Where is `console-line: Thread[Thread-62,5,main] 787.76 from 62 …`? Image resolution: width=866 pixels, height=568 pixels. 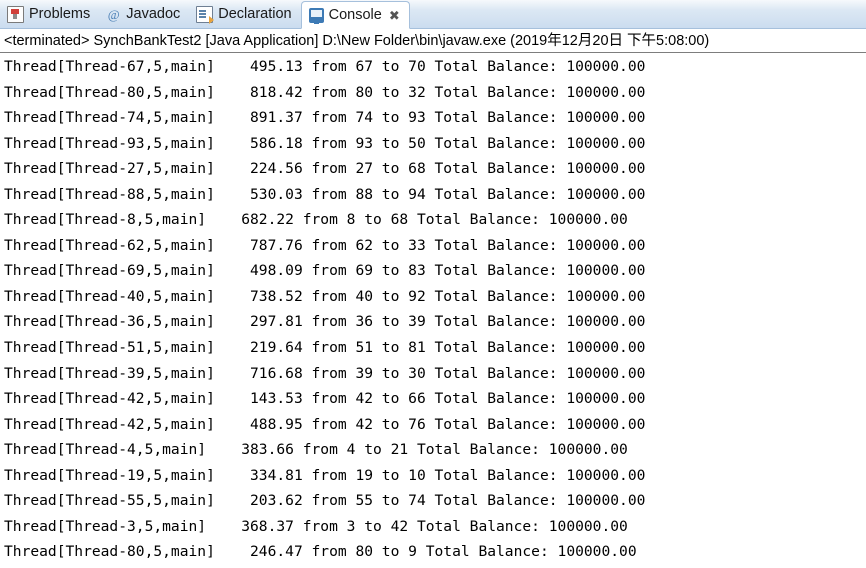 console-line: Thread[Thread-62,5,main] 787.76 from 62 … is located at coordinates (325, 245).